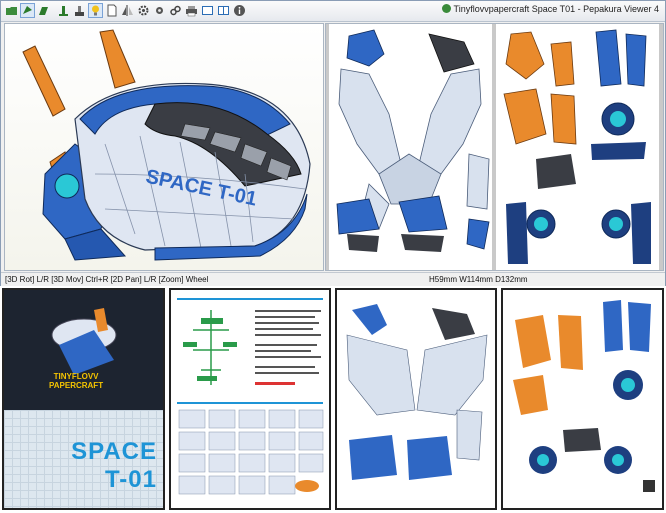 The width and height of the screenshot is (666, 513). Describe the element at coordinates (191, 10) in the screenshot. I see `print-icon` at that location.